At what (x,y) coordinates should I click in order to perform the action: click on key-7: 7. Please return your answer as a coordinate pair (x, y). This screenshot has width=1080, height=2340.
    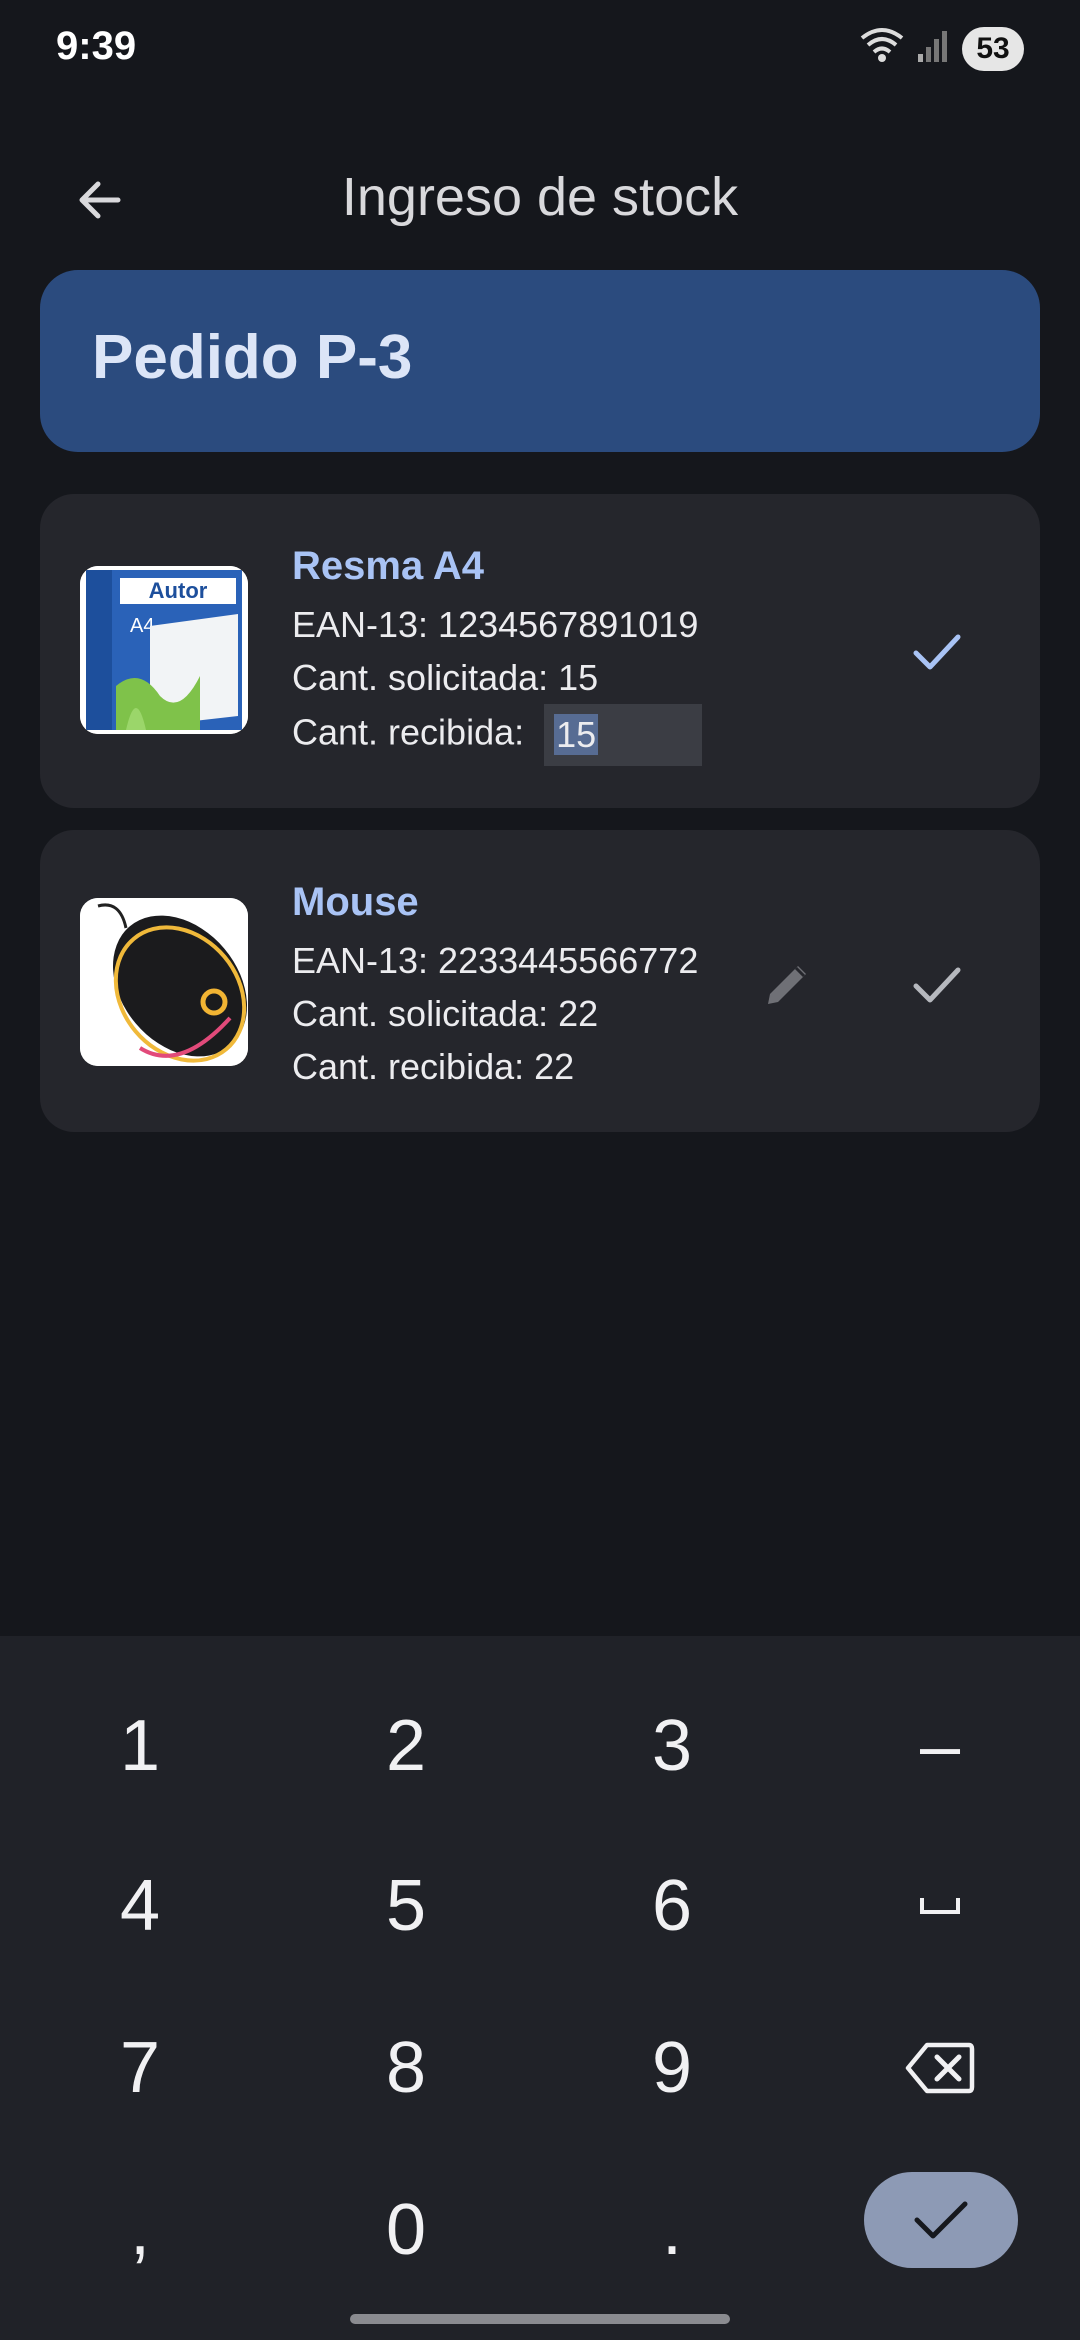
    Looking at the image, I should click on (140, 2068).